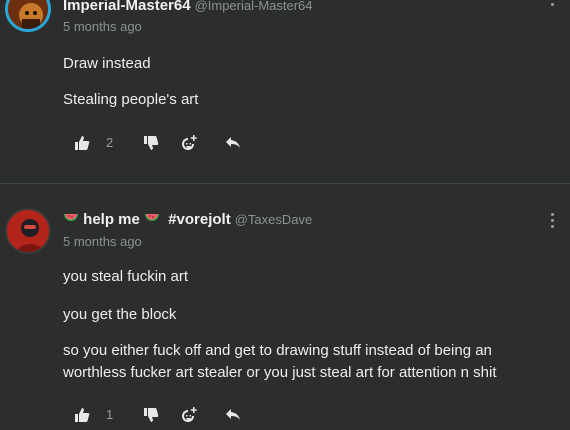 This screenshot has height=430, width=570. I want to click on comment-text-line: Stealing people's art, so click(131, 99).